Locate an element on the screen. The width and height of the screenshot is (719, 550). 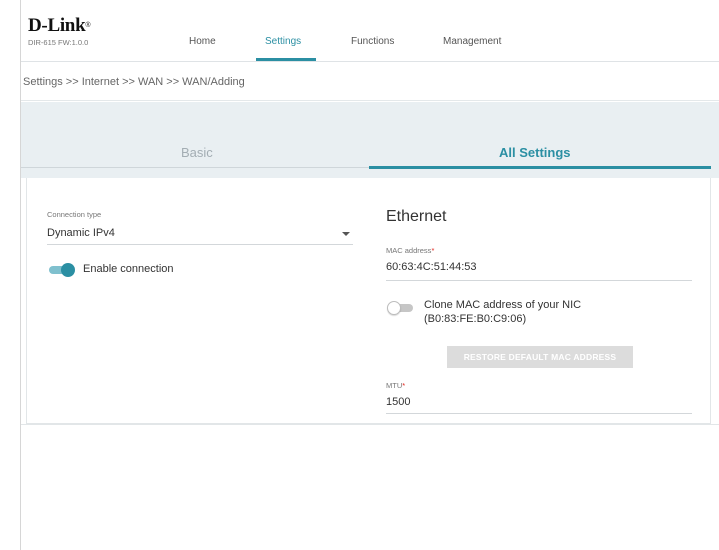
clone-mac-value: (B0:83:FE:B0:C9:06) is located at coordinates (475, 319).